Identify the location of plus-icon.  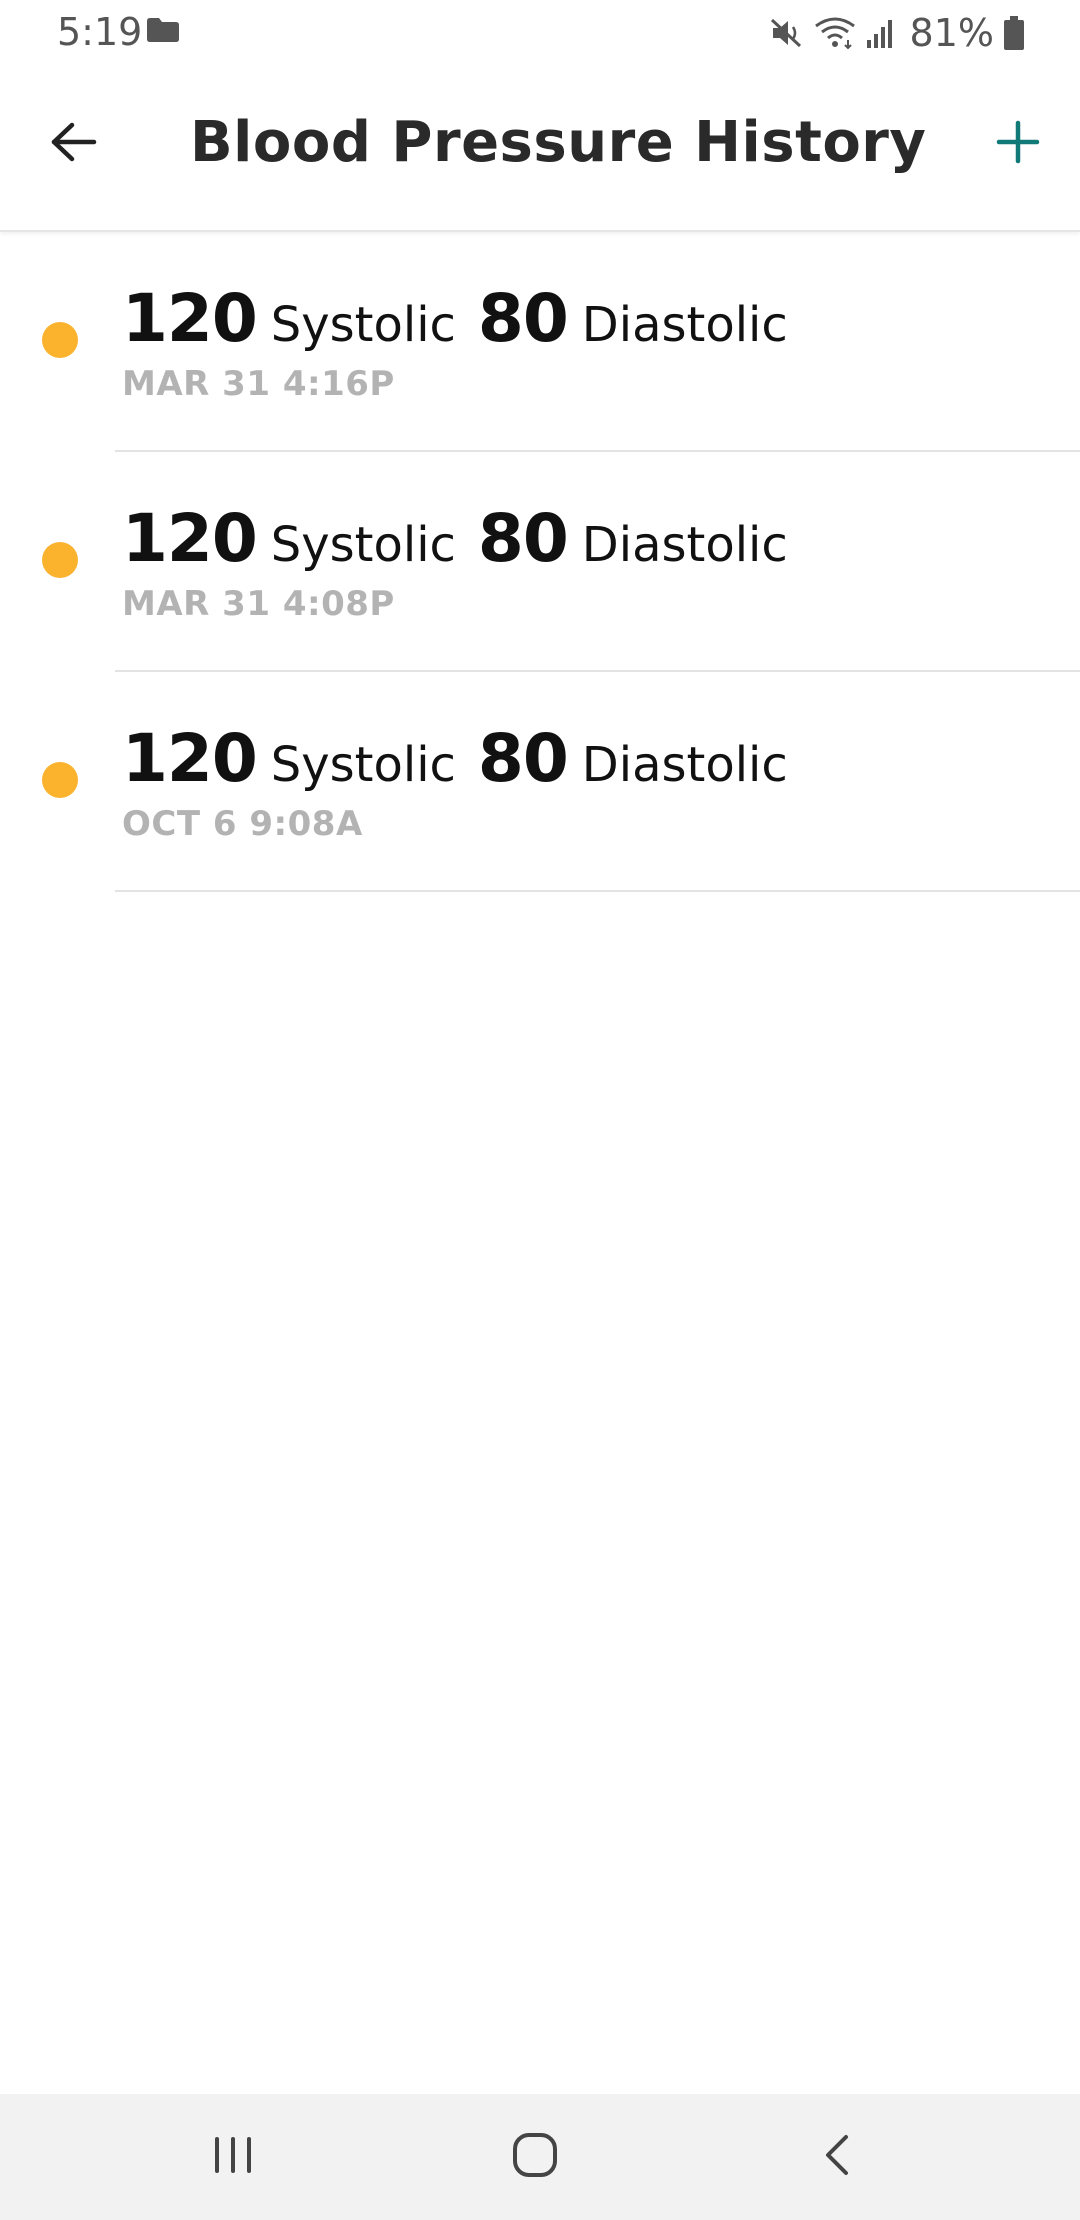
(1018, 144).